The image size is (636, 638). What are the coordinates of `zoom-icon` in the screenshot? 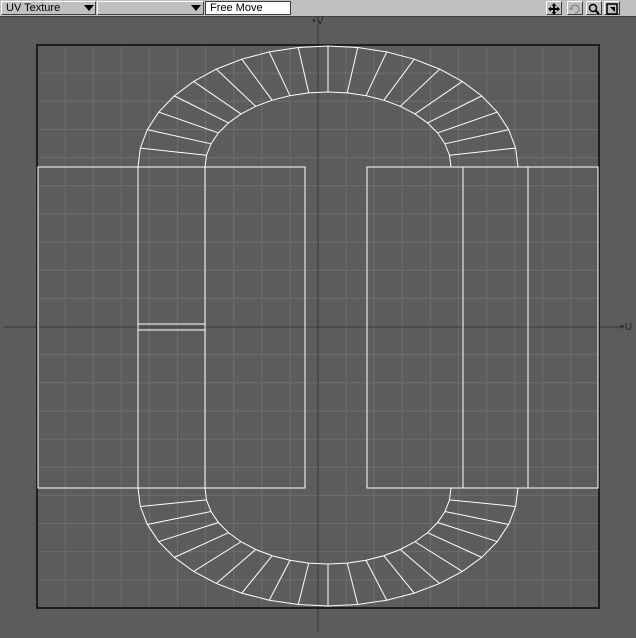 It's located at (594, 9).